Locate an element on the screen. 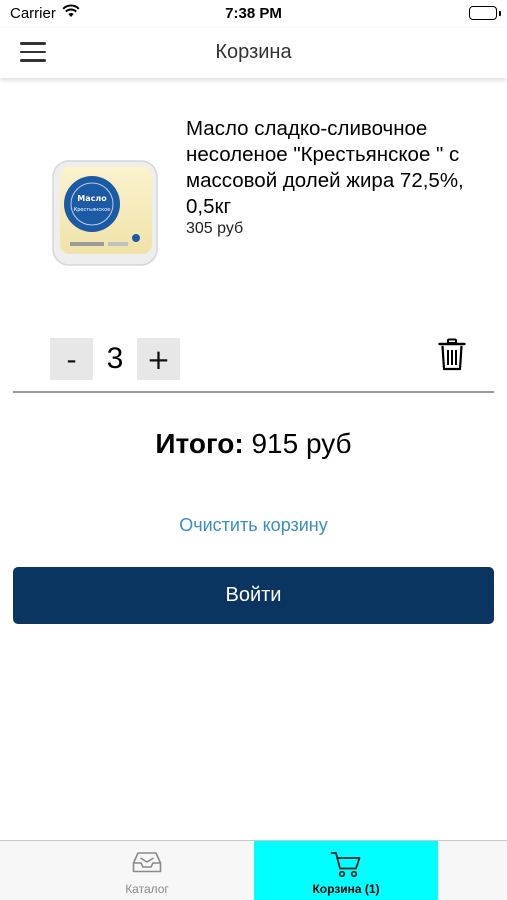 The height and width of the screenshot is (900, 507). product-price: 305 руб is located at coordinates (215, 228).